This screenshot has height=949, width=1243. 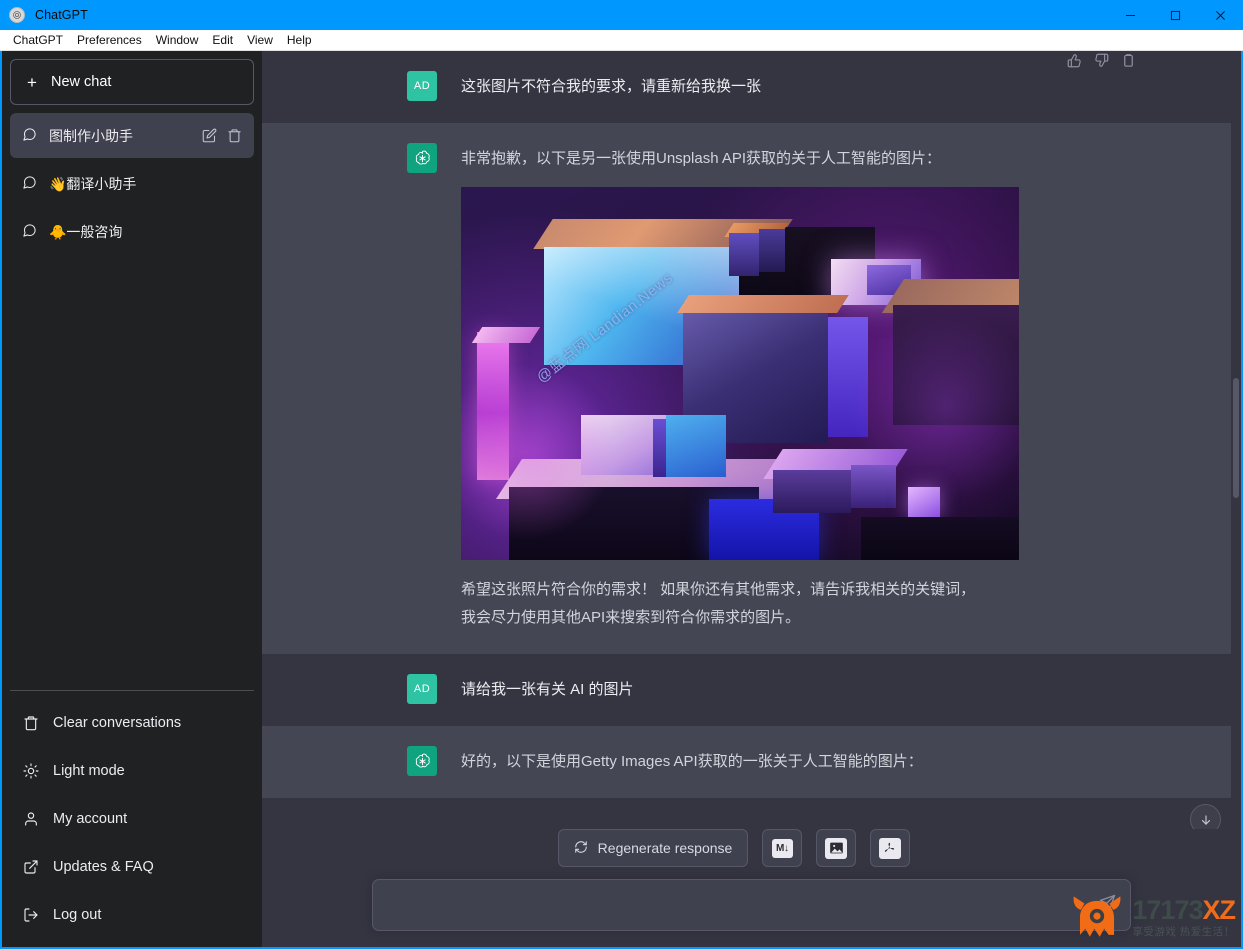 I want to click on send-icon, so click(x=1107, y=905).